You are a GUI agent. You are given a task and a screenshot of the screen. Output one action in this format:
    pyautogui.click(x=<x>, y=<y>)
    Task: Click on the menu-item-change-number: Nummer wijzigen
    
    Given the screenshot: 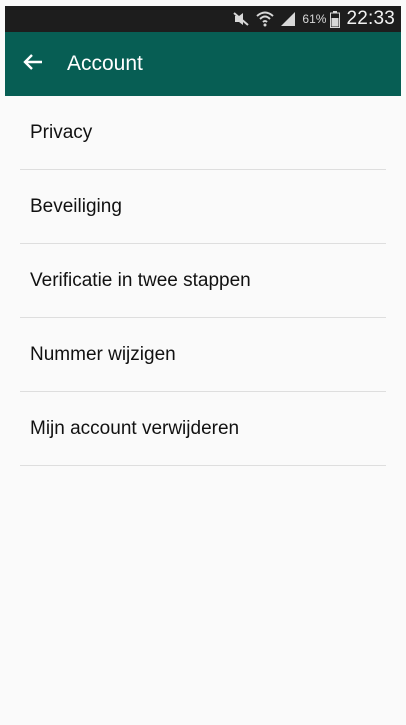 What is the action you would take?
    pyautogui.click(x=203, y=355)
    